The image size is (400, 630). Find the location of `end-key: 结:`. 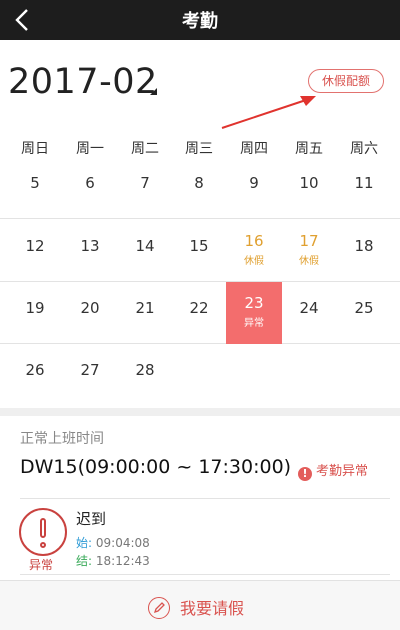

end-key: 结: is located at coordinates (84, 561).